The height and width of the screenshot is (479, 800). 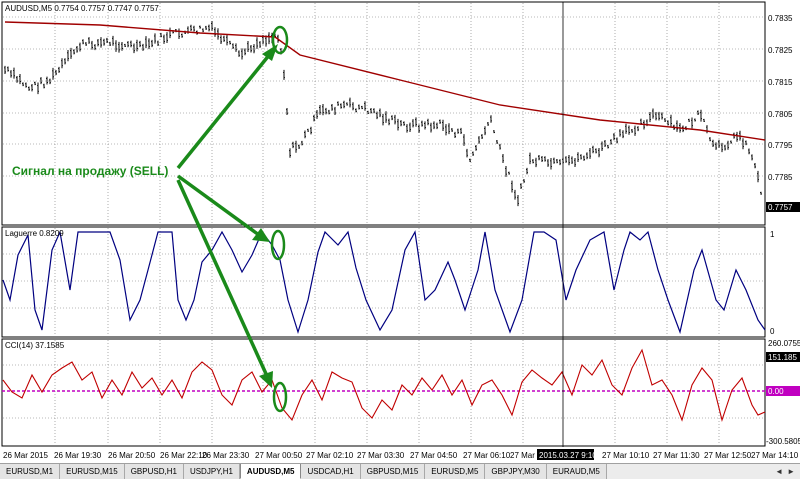 I want to click on price-label: 0.7825, so click(x=780, y=50).